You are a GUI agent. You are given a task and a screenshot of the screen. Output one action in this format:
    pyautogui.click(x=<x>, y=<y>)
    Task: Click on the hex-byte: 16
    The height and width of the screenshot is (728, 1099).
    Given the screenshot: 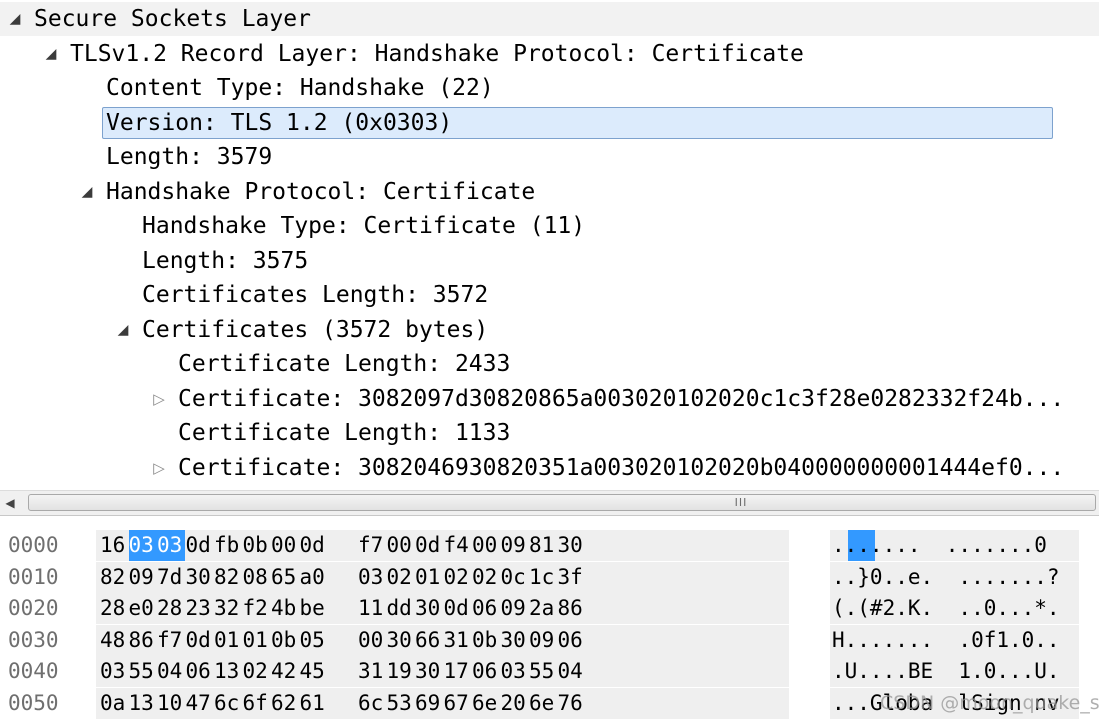 What is the action you would take?
    pyautogui.click(x=114, y=545)
    